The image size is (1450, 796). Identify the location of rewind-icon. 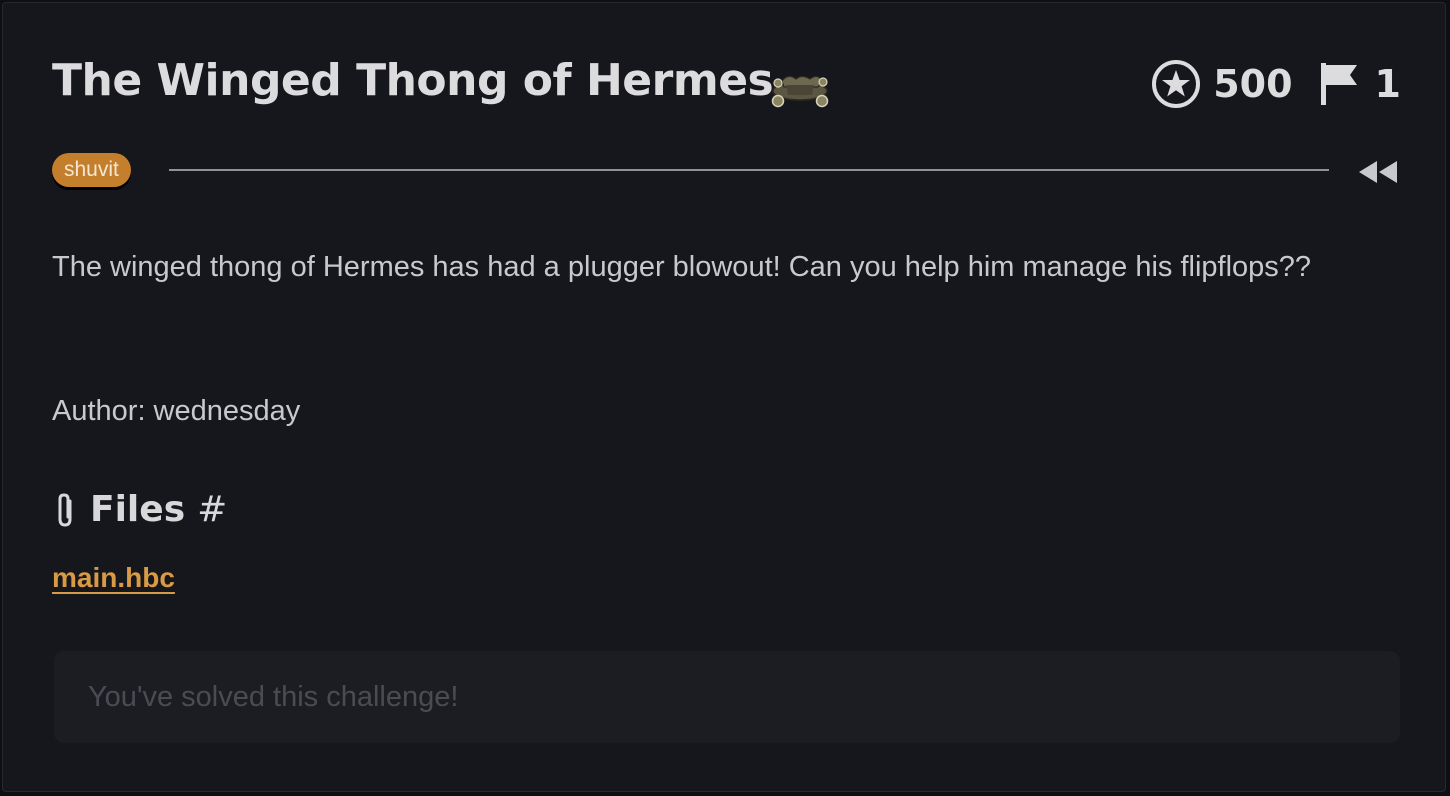
(1378, 172).